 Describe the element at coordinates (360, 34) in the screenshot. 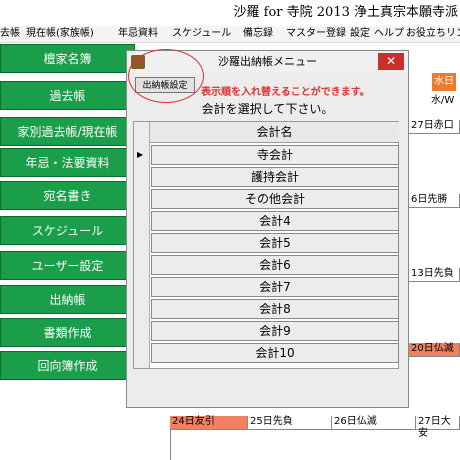

I see `menu-item-settings: 設定` at that location.